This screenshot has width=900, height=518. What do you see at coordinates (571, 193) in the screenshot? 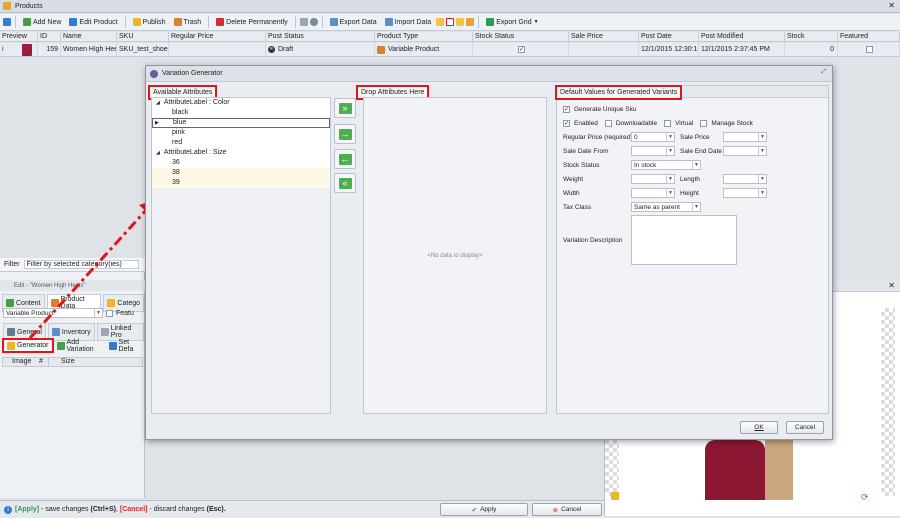
I see `width-label: Width` at bounding box center [571, 193].